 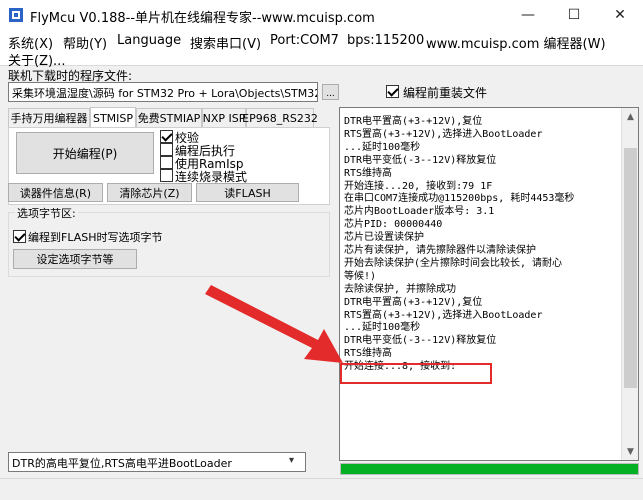 What do you see at coordinates (55, 192) in the screenshot?
I see `read-device-info-button: 读器件信息(R)` at bounding box center [55, 192].